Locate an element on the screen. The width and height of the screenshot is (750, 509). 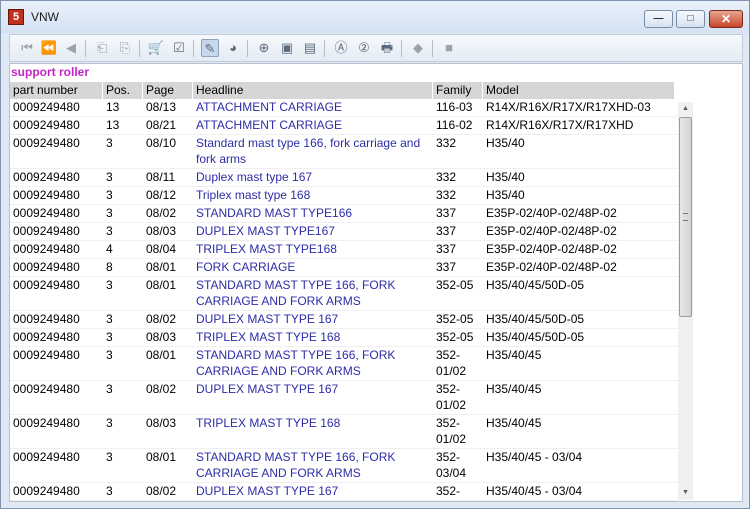
eraser-icon: ◆ is located at coordinates (418, 48).